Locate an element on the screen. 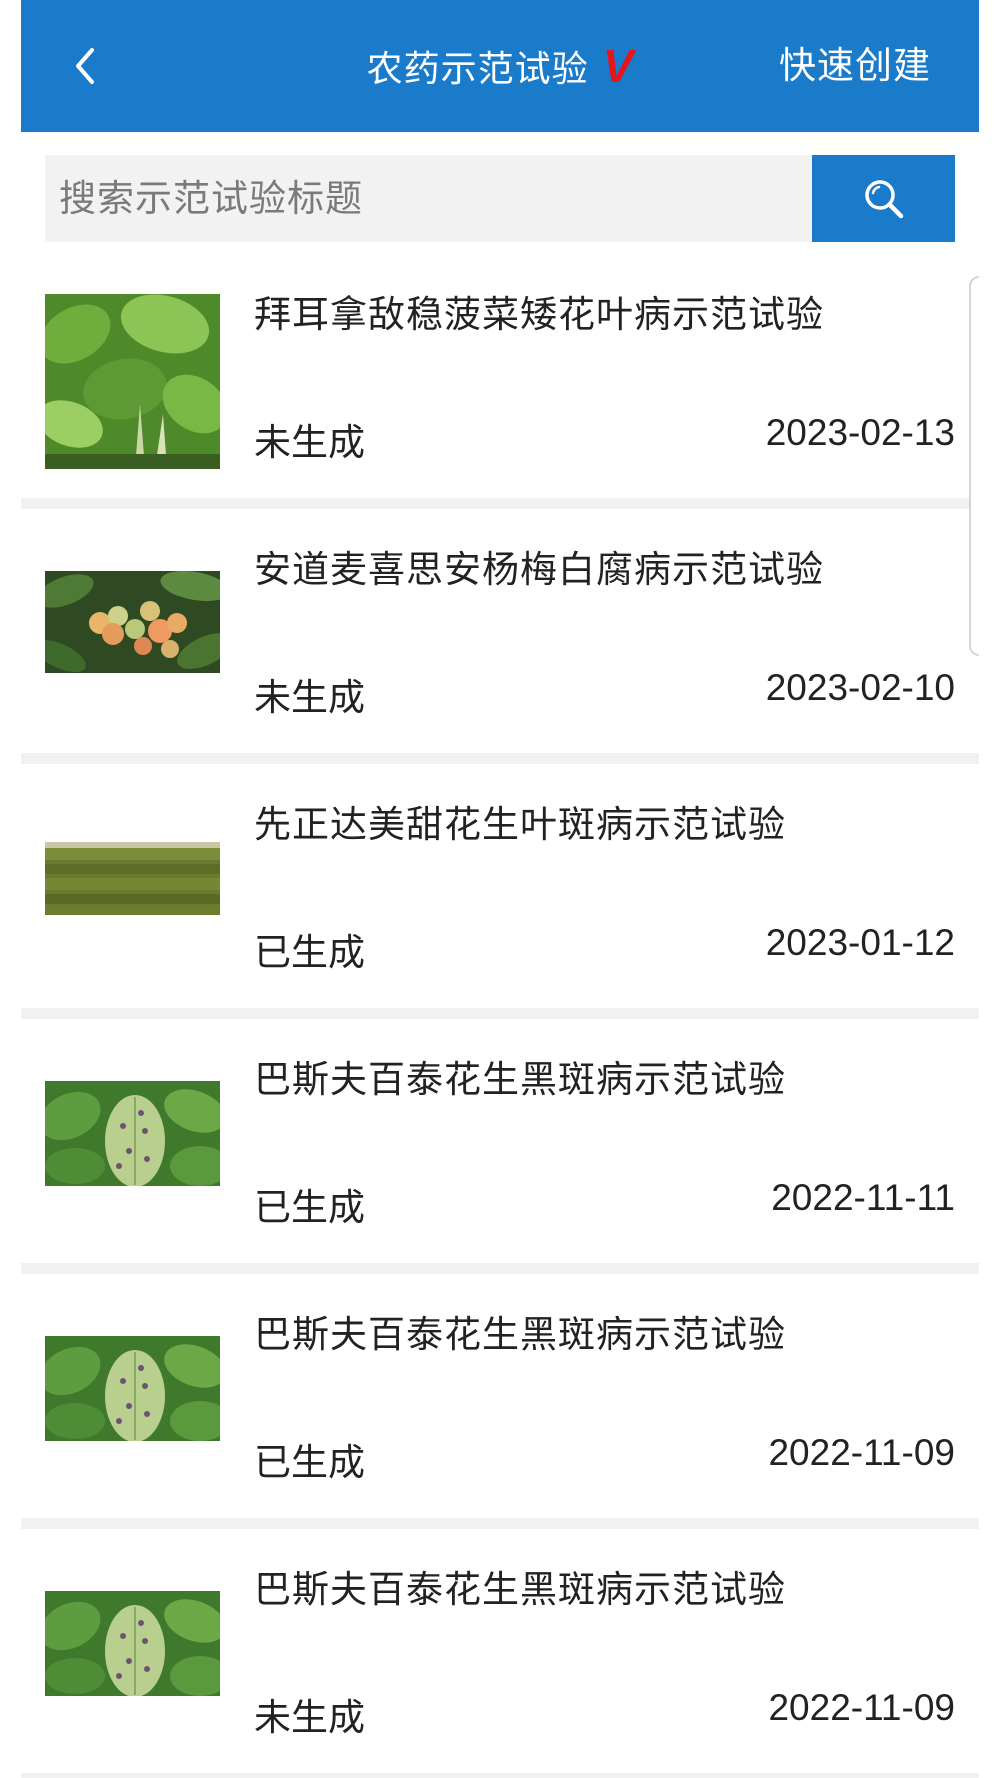  search-icon is located at coordinates (883, 198).